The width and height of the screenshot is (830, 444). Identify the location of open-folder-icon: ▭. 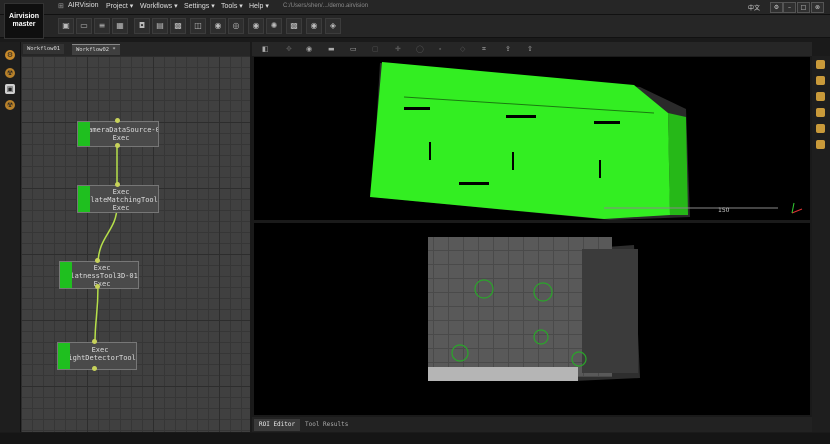
(84, 25).